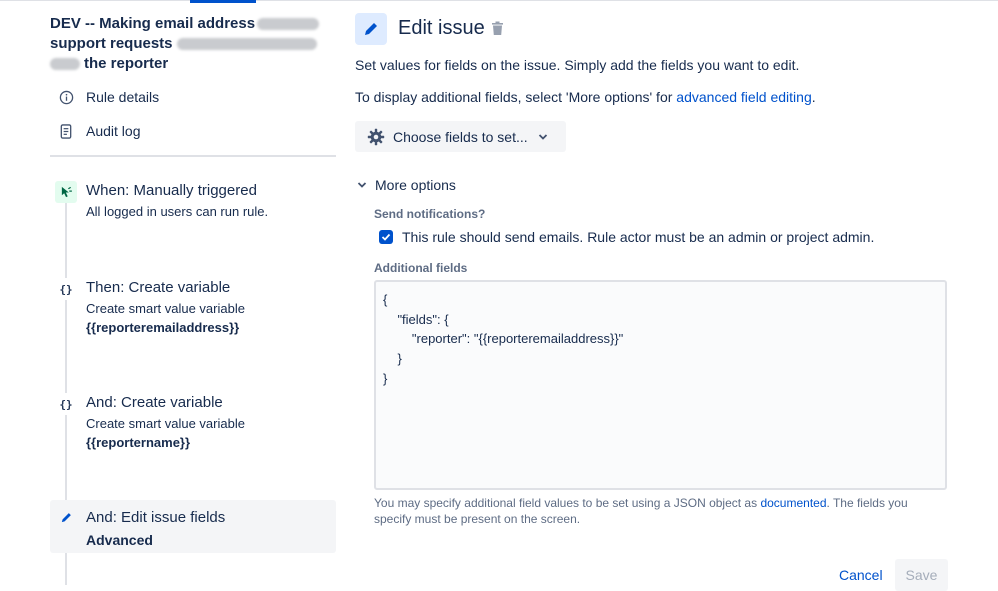 This screenshot has width=998, height=591. What do you see at coordinates (66, 131) in the screenshot?
I see `document-icon` at bounding box center [66, 131].